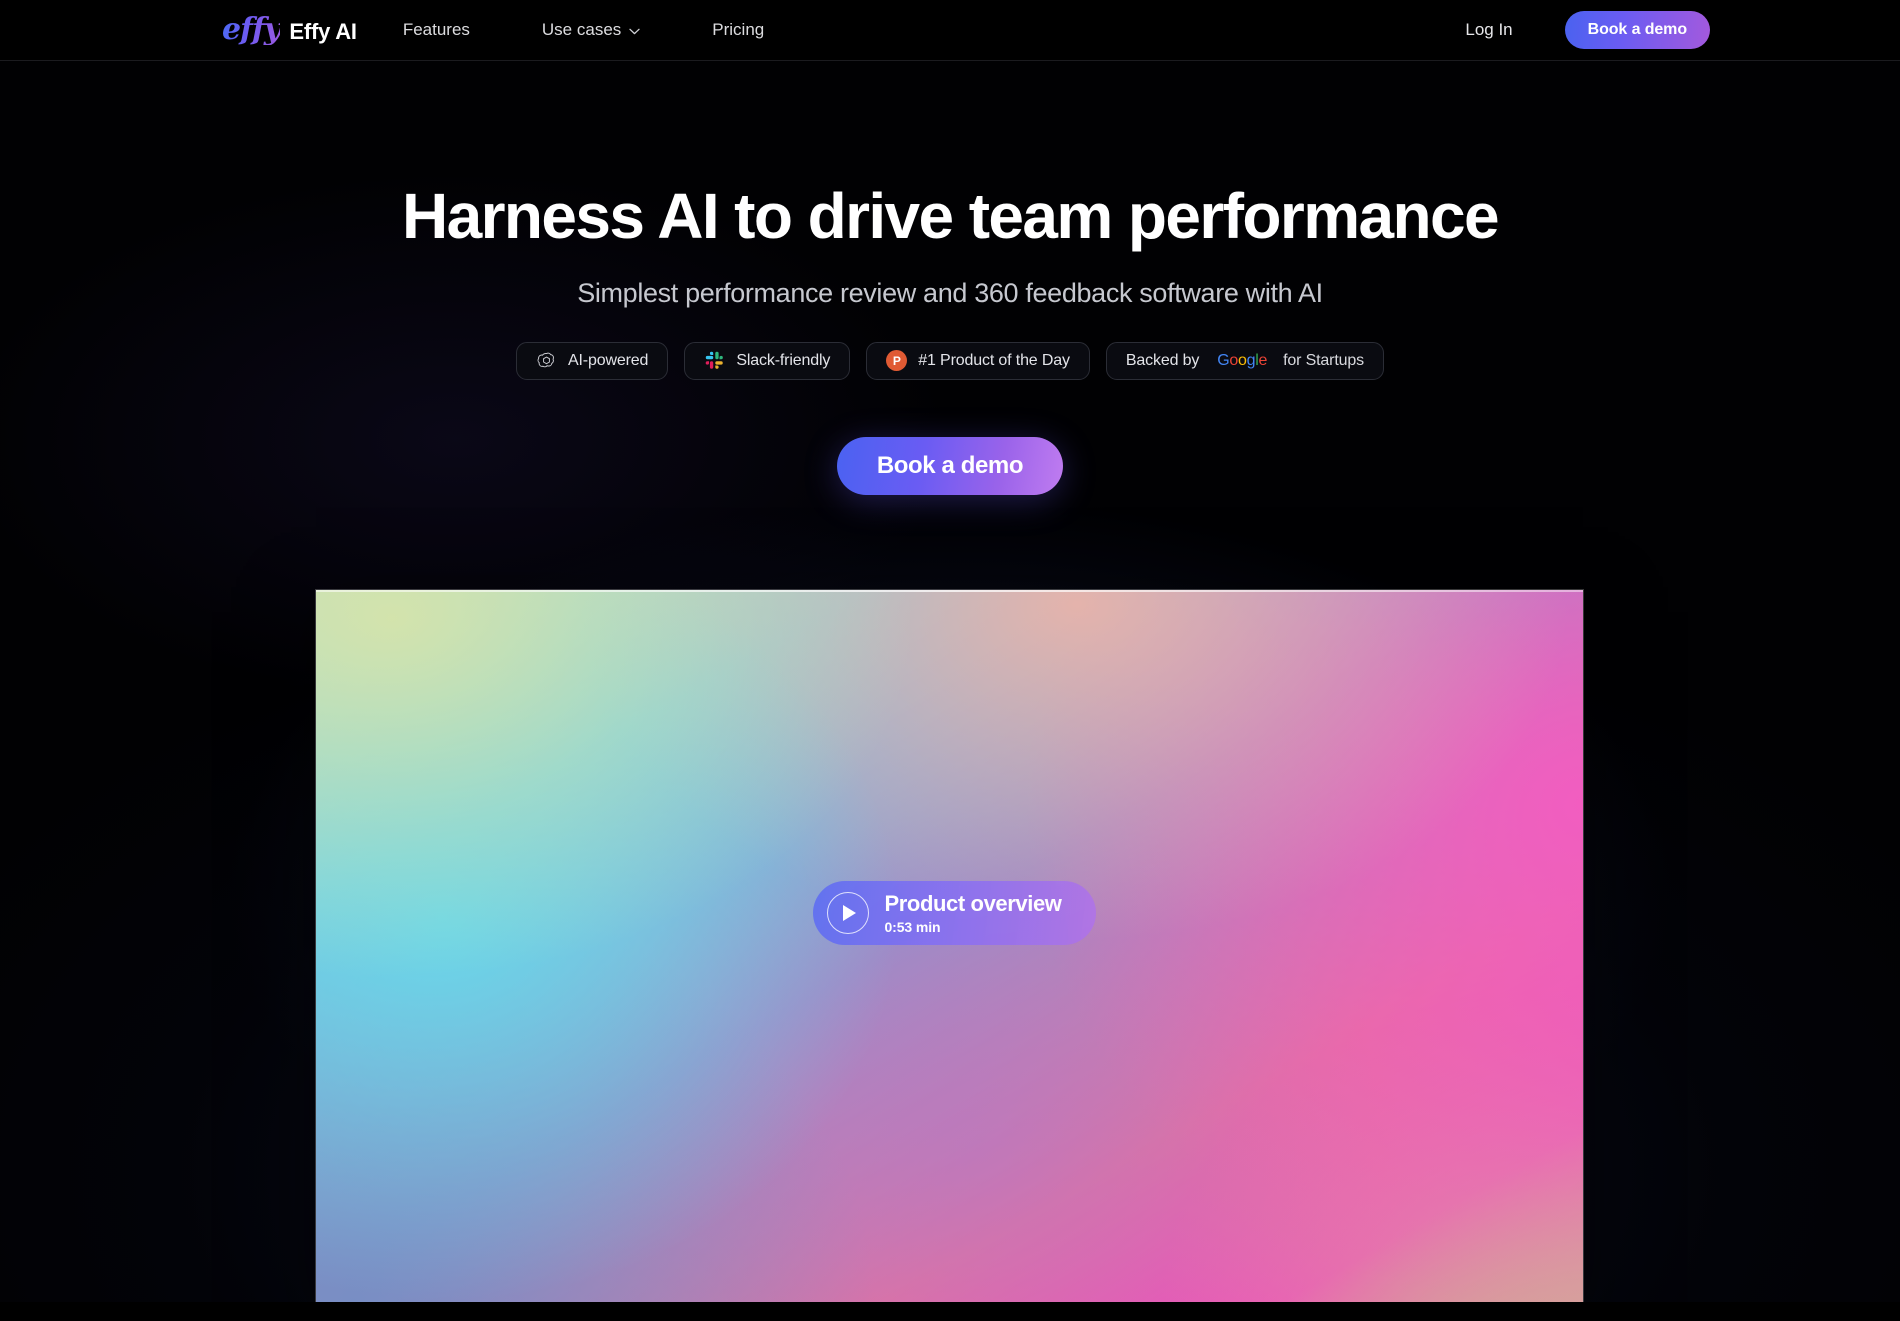  I want to click on google-letter-o2: o, so click(1242, 360).